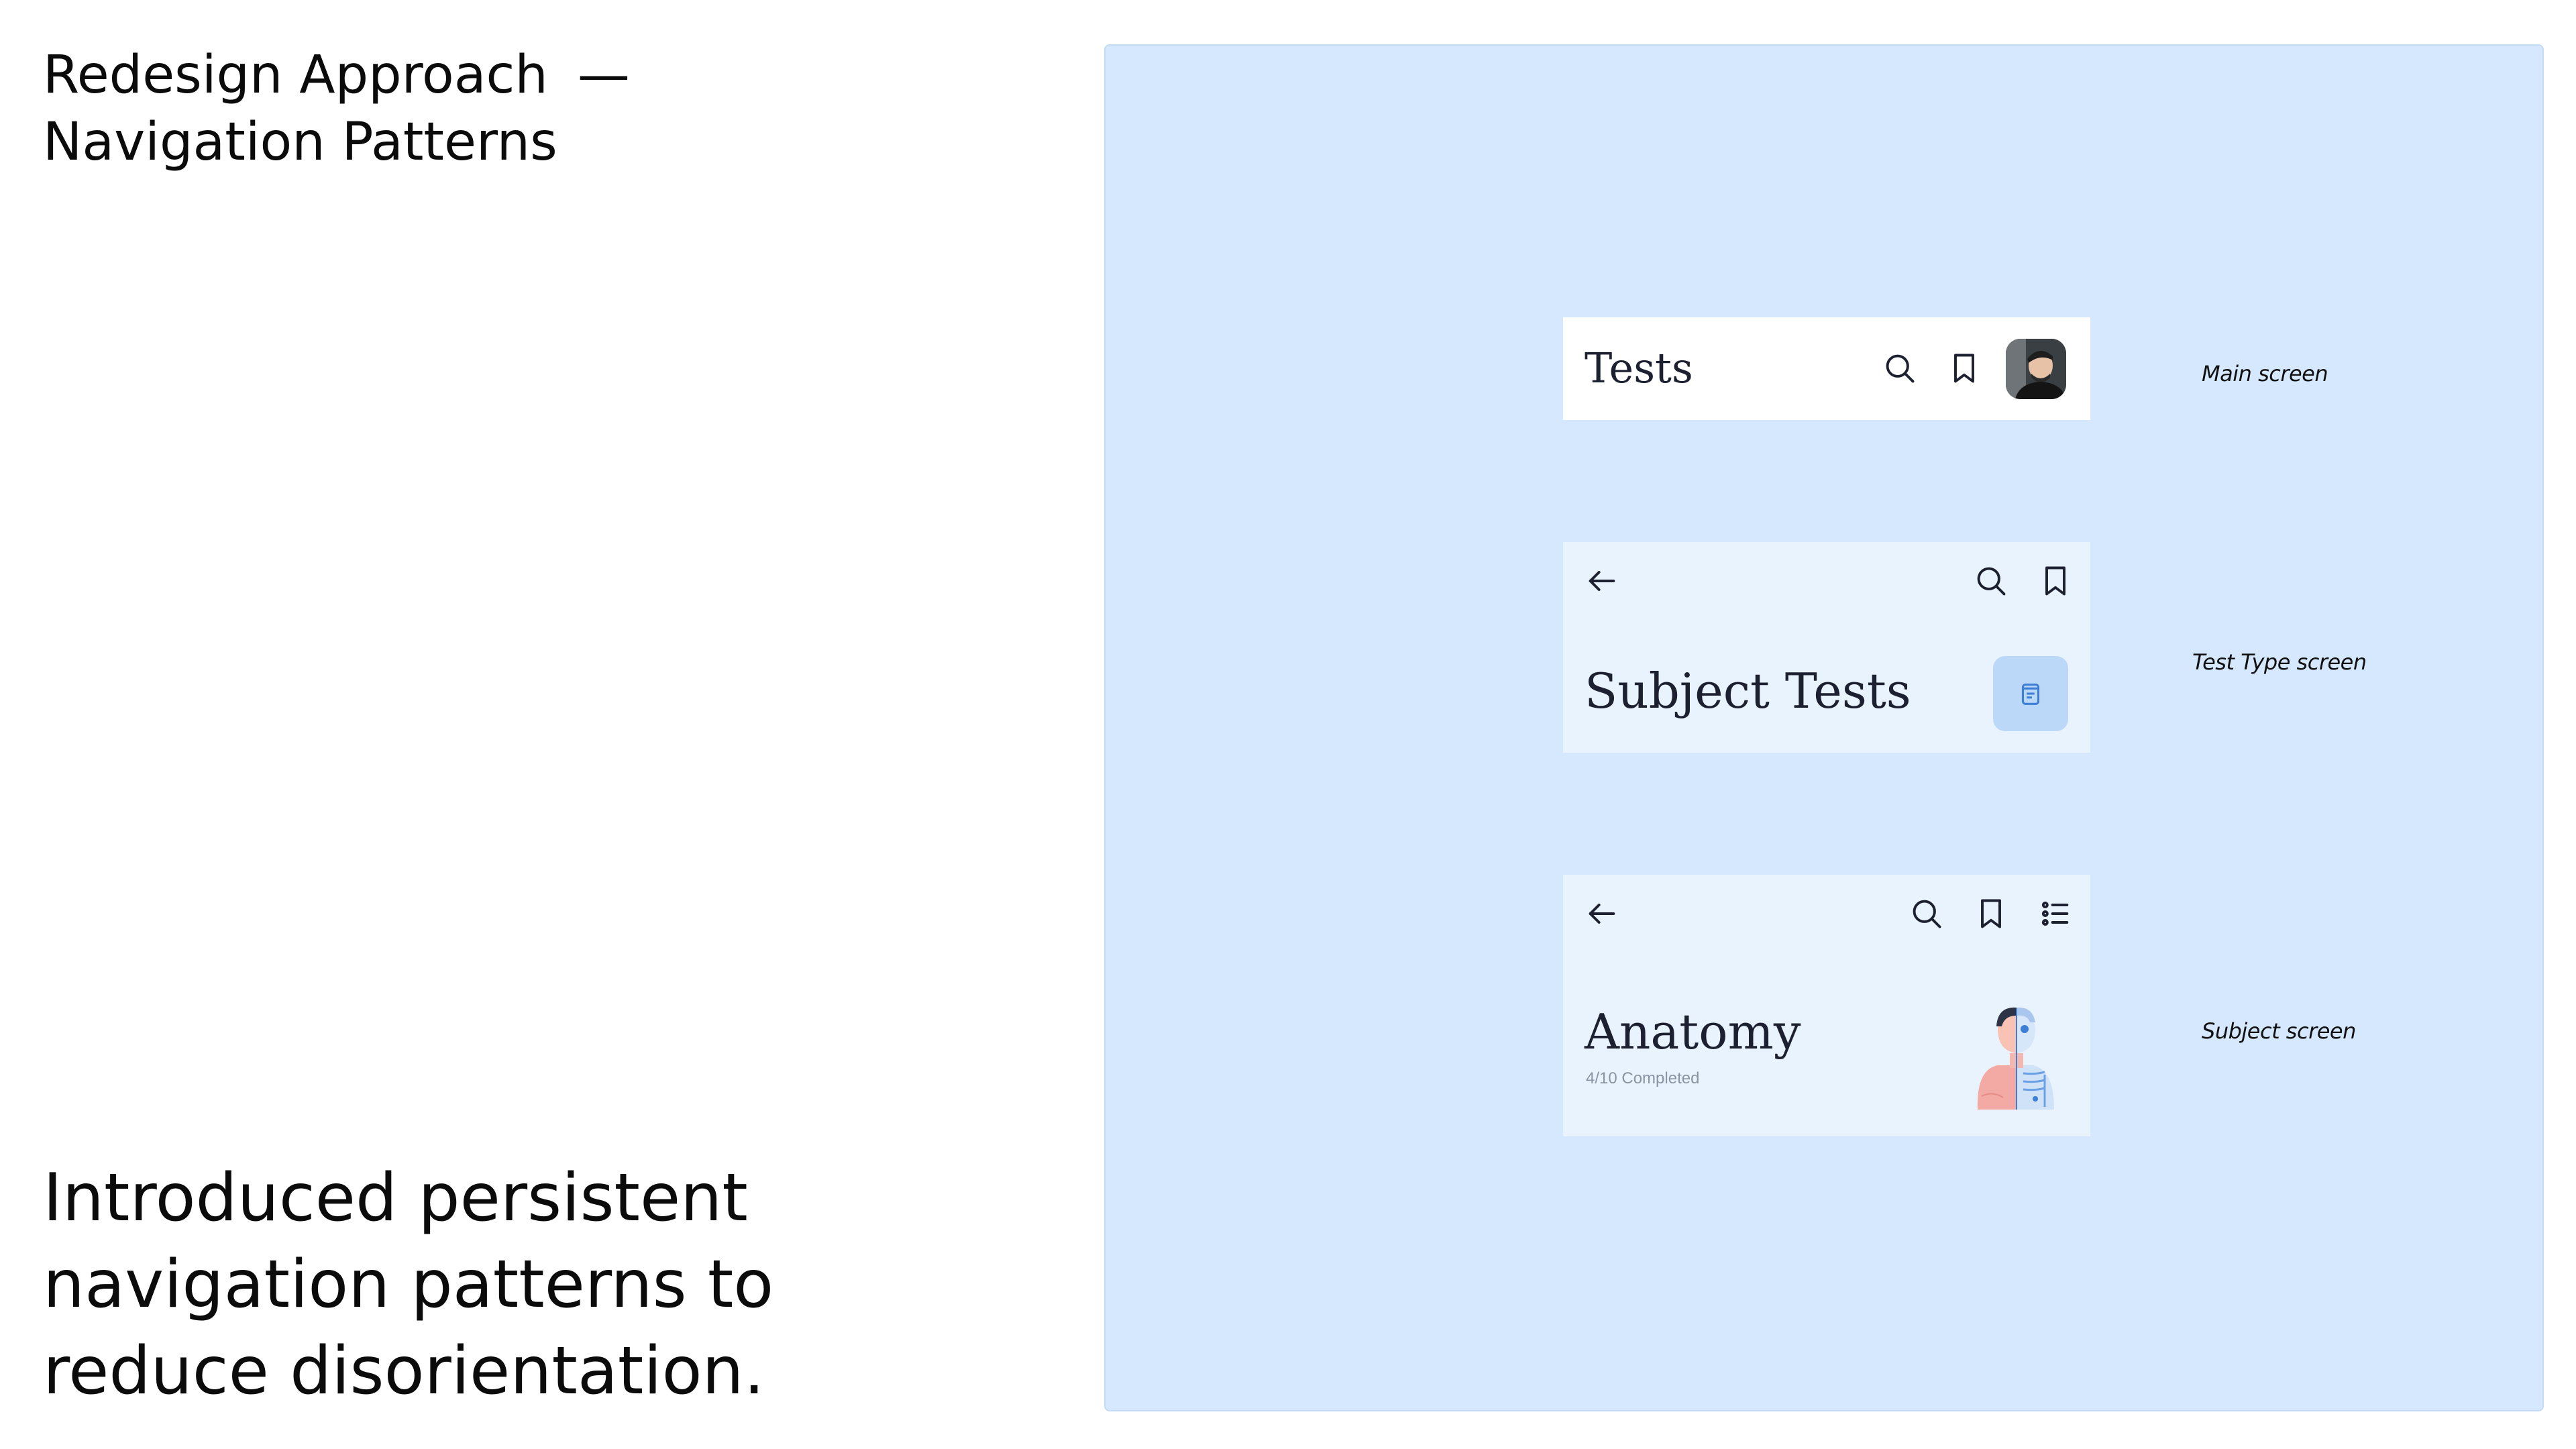 This screenshot has height=1449, width=2576. I want to click on subject-screen-annotation: Subject screen, so click(2279, 1031).